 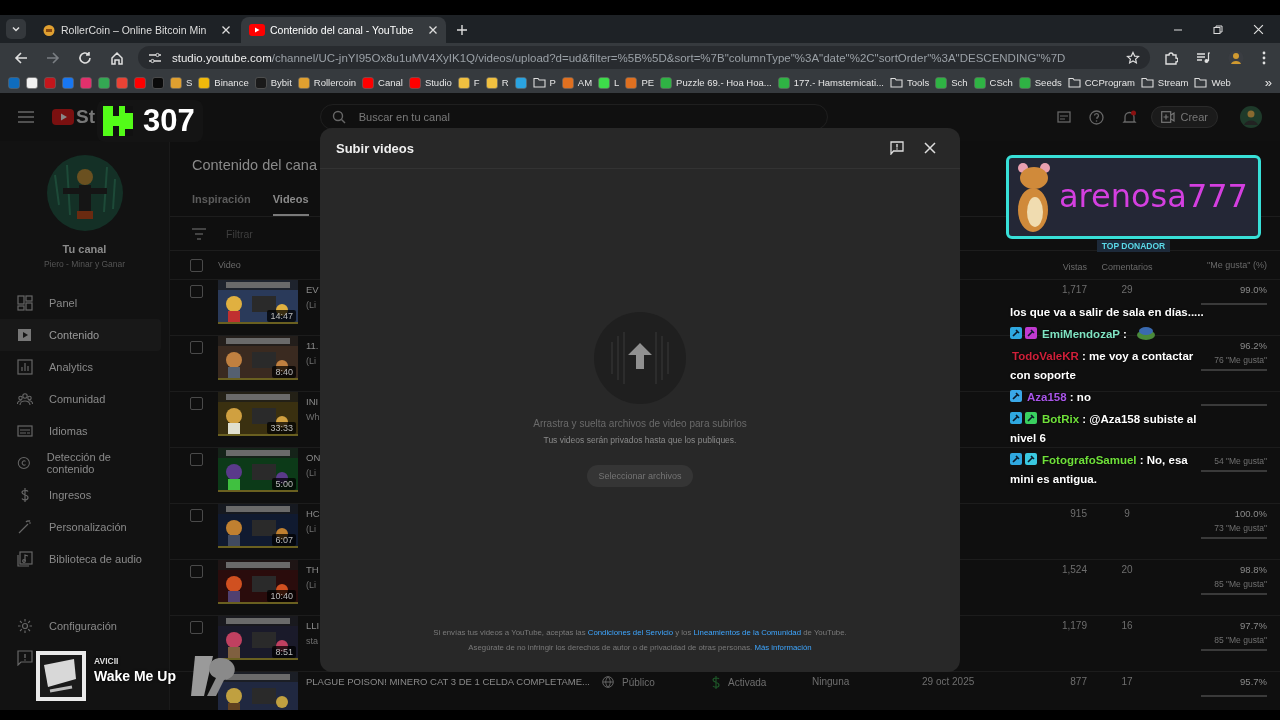 What do you see at coordinates (1164, 82) in the screenshot?
I see `bookmark-item: Stream` at bounding box center [1164, 82].